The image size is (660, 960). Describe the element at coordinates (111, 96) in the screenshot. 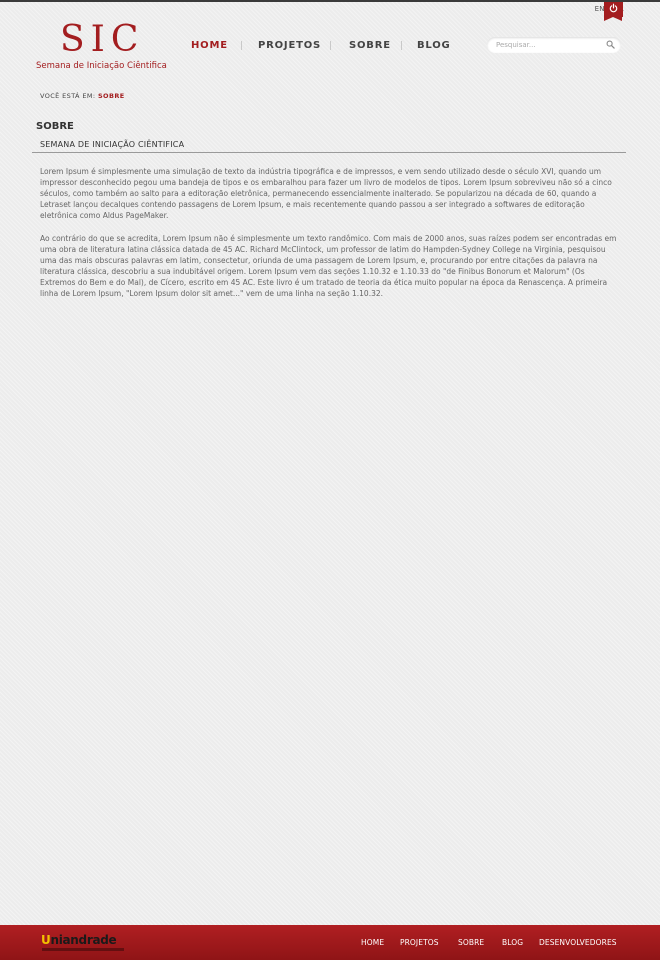

I see `breadcrumb-current: SOBRE` at that location.